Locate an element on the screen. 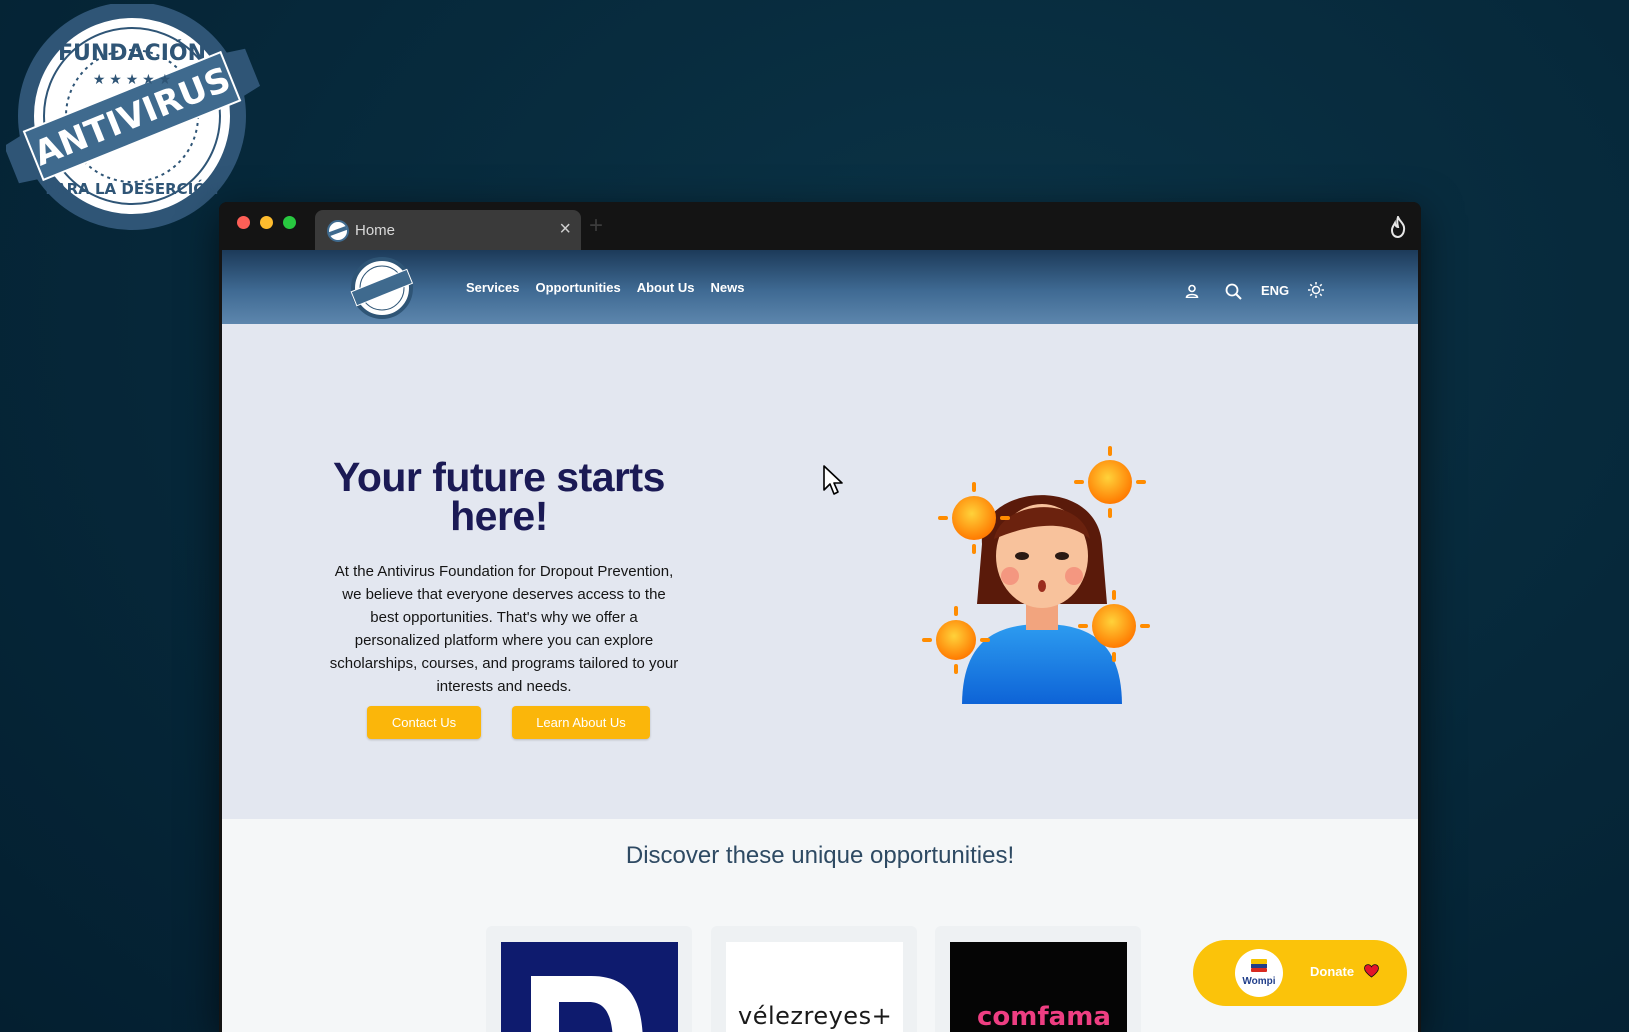 This screenshot has height=1032, width=1629. worried-student-illustration is located at coordinates (1036, 575).